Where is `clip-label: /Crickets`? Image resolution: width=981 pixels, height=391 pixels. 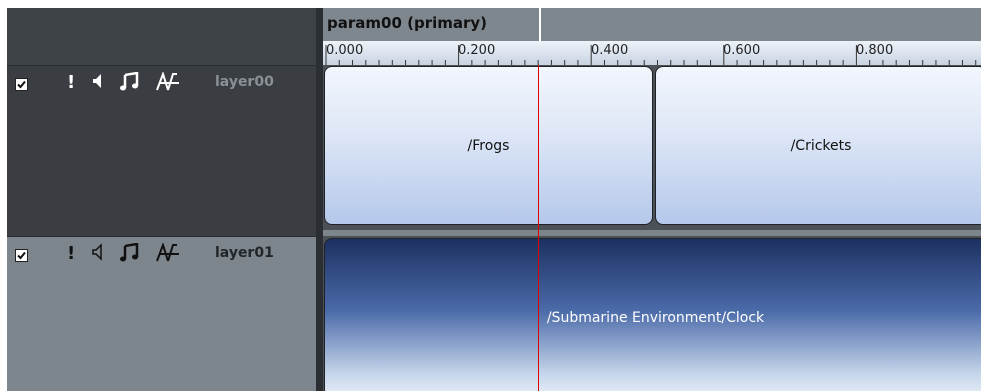 clip-label: /Crickets is located at coordinates (821, 145).